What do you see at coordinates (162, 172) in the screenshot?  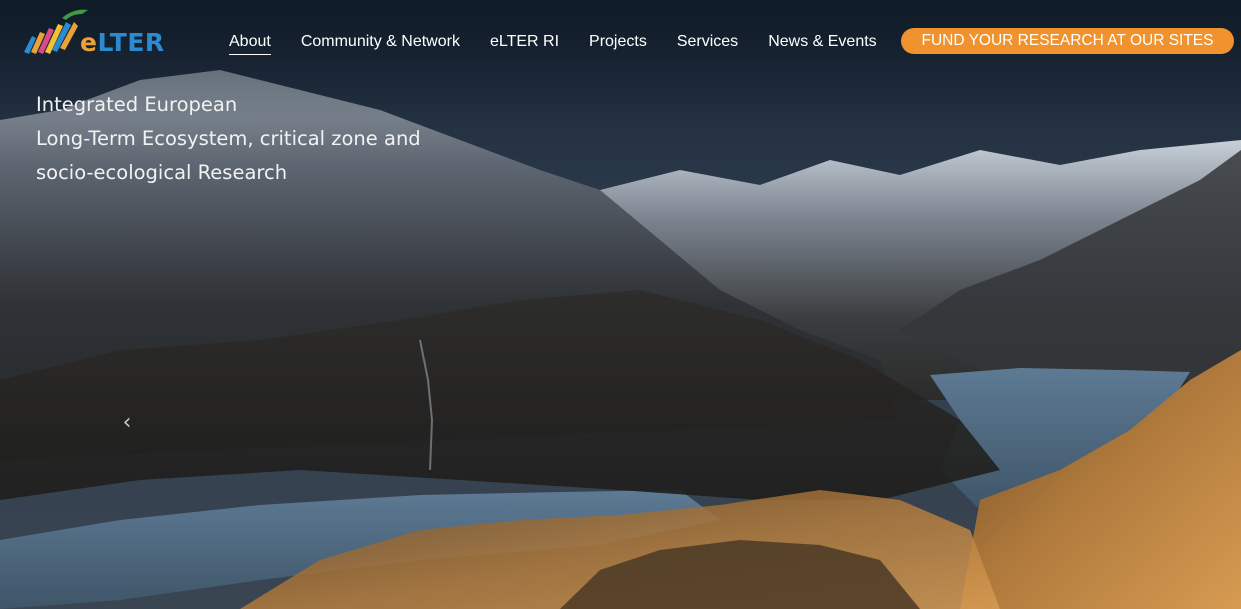 I see `tagline-line-3: socio-ecological Research` at bounding box center [162, 172].